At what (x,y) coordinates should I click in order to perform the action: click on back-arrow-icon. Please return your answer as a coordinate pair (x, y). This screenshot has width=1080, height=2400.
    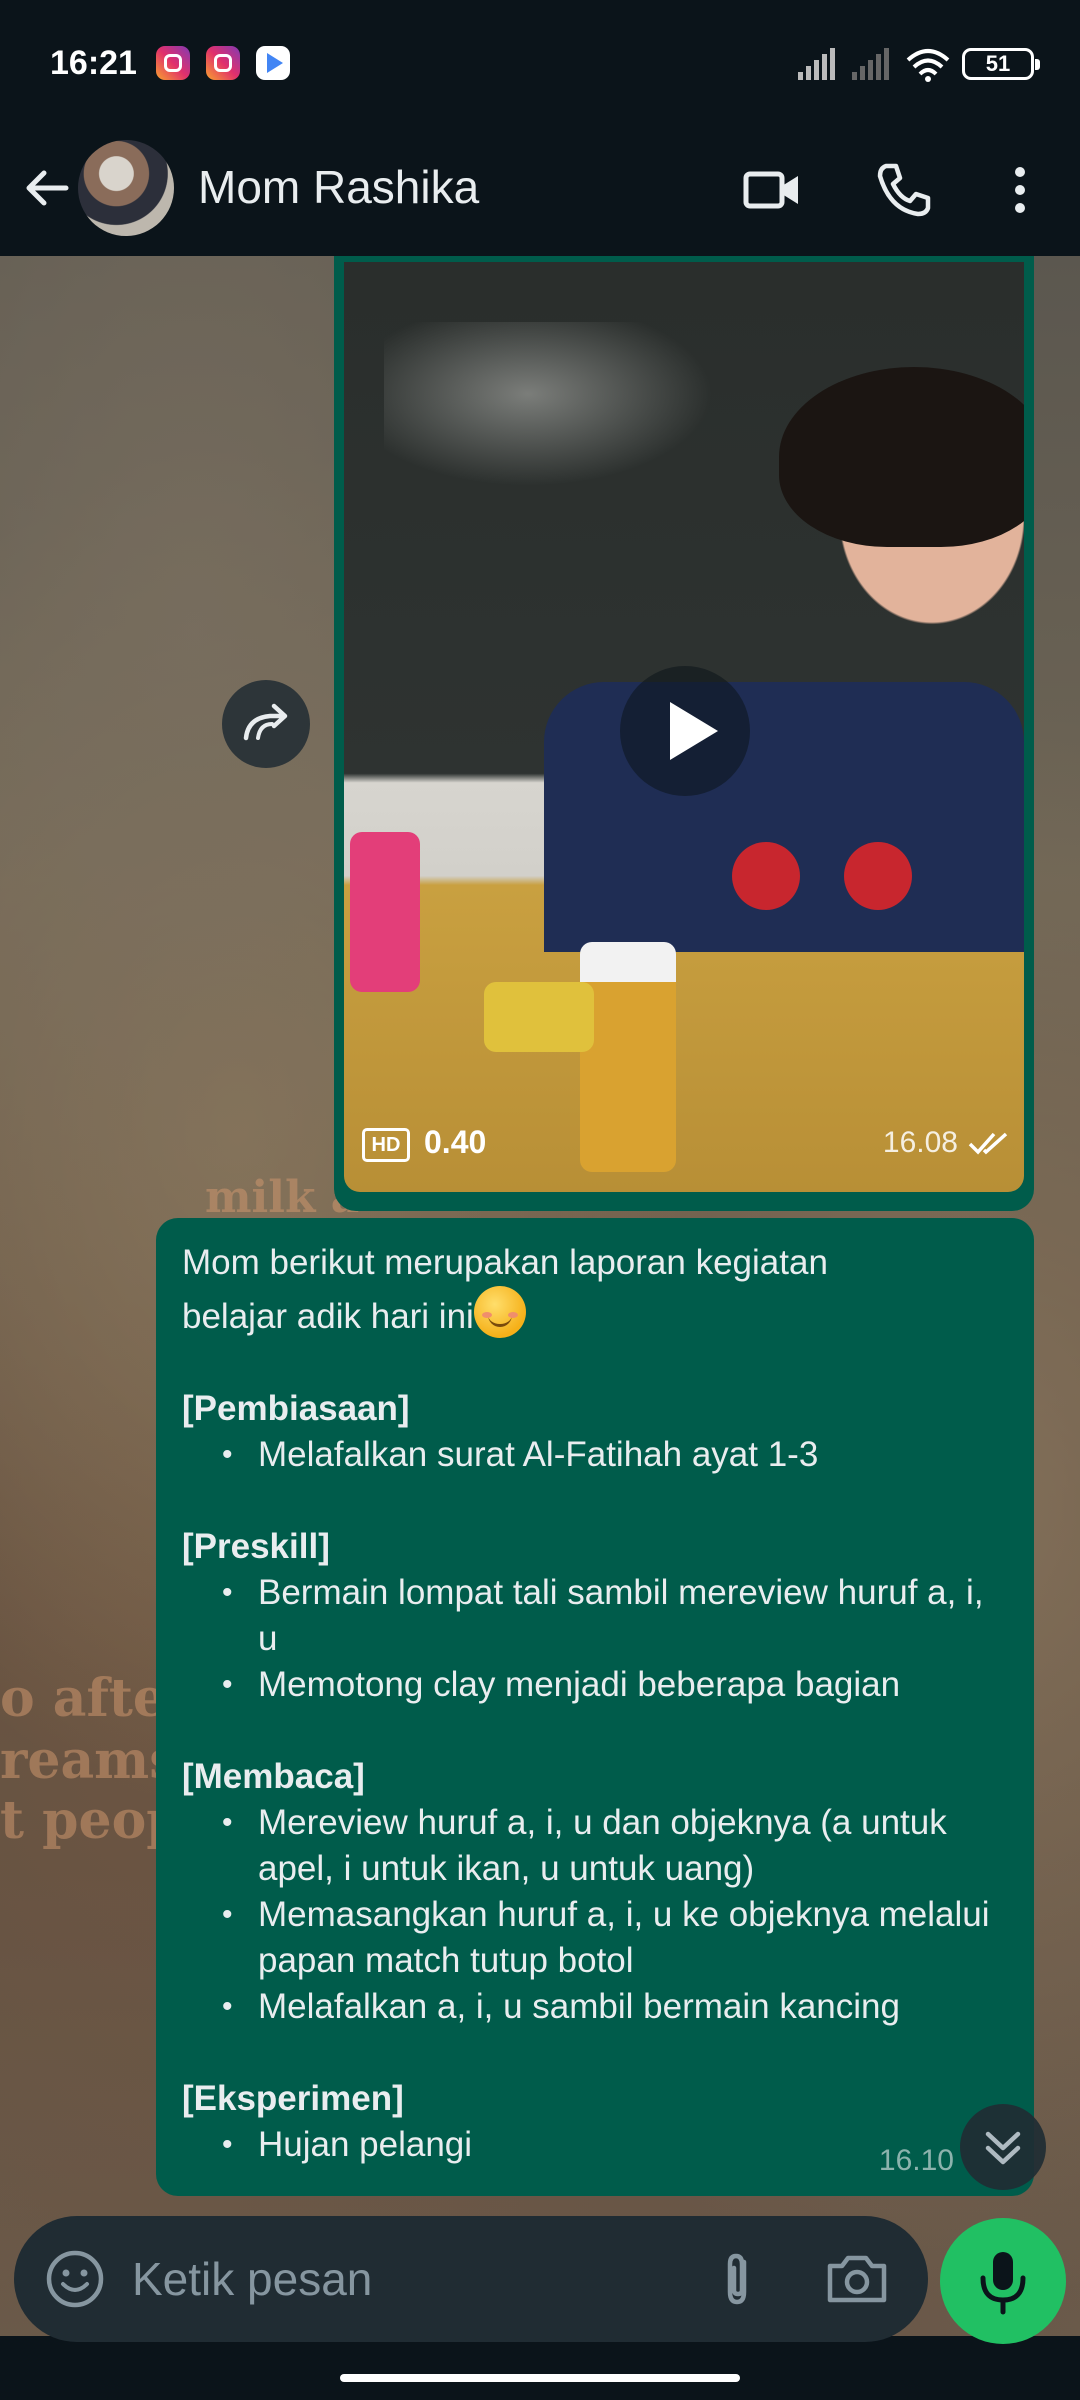
    Looking at the image, I should click on (48, 188).